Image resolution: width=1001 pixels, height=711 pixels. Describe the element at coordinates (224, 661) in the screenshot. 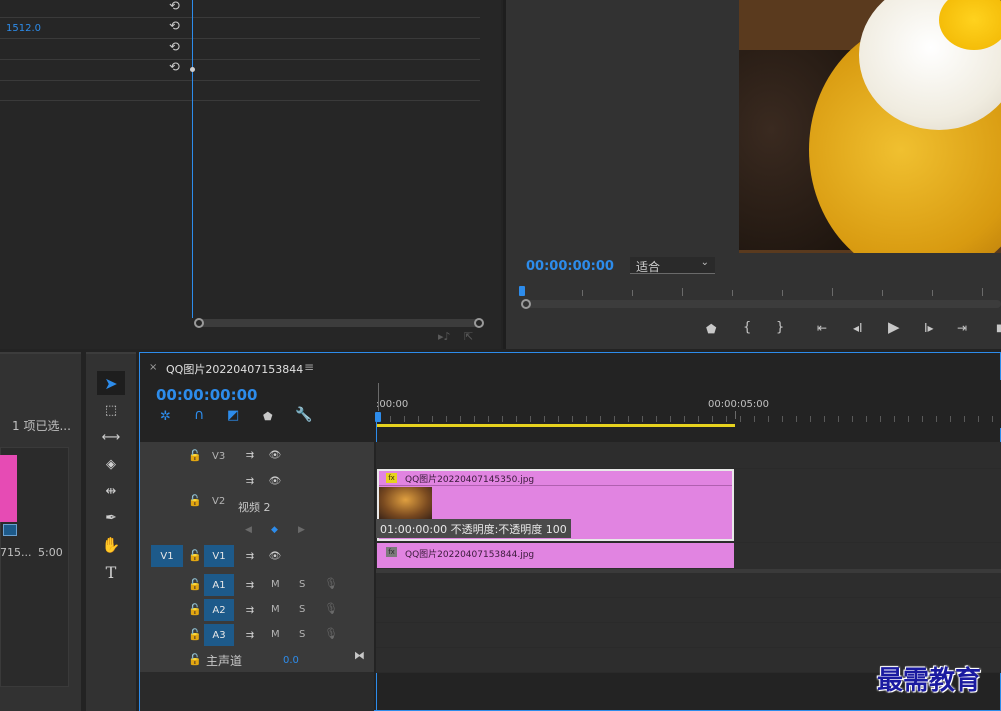

I see `master-track-label: 主声道` at that location.